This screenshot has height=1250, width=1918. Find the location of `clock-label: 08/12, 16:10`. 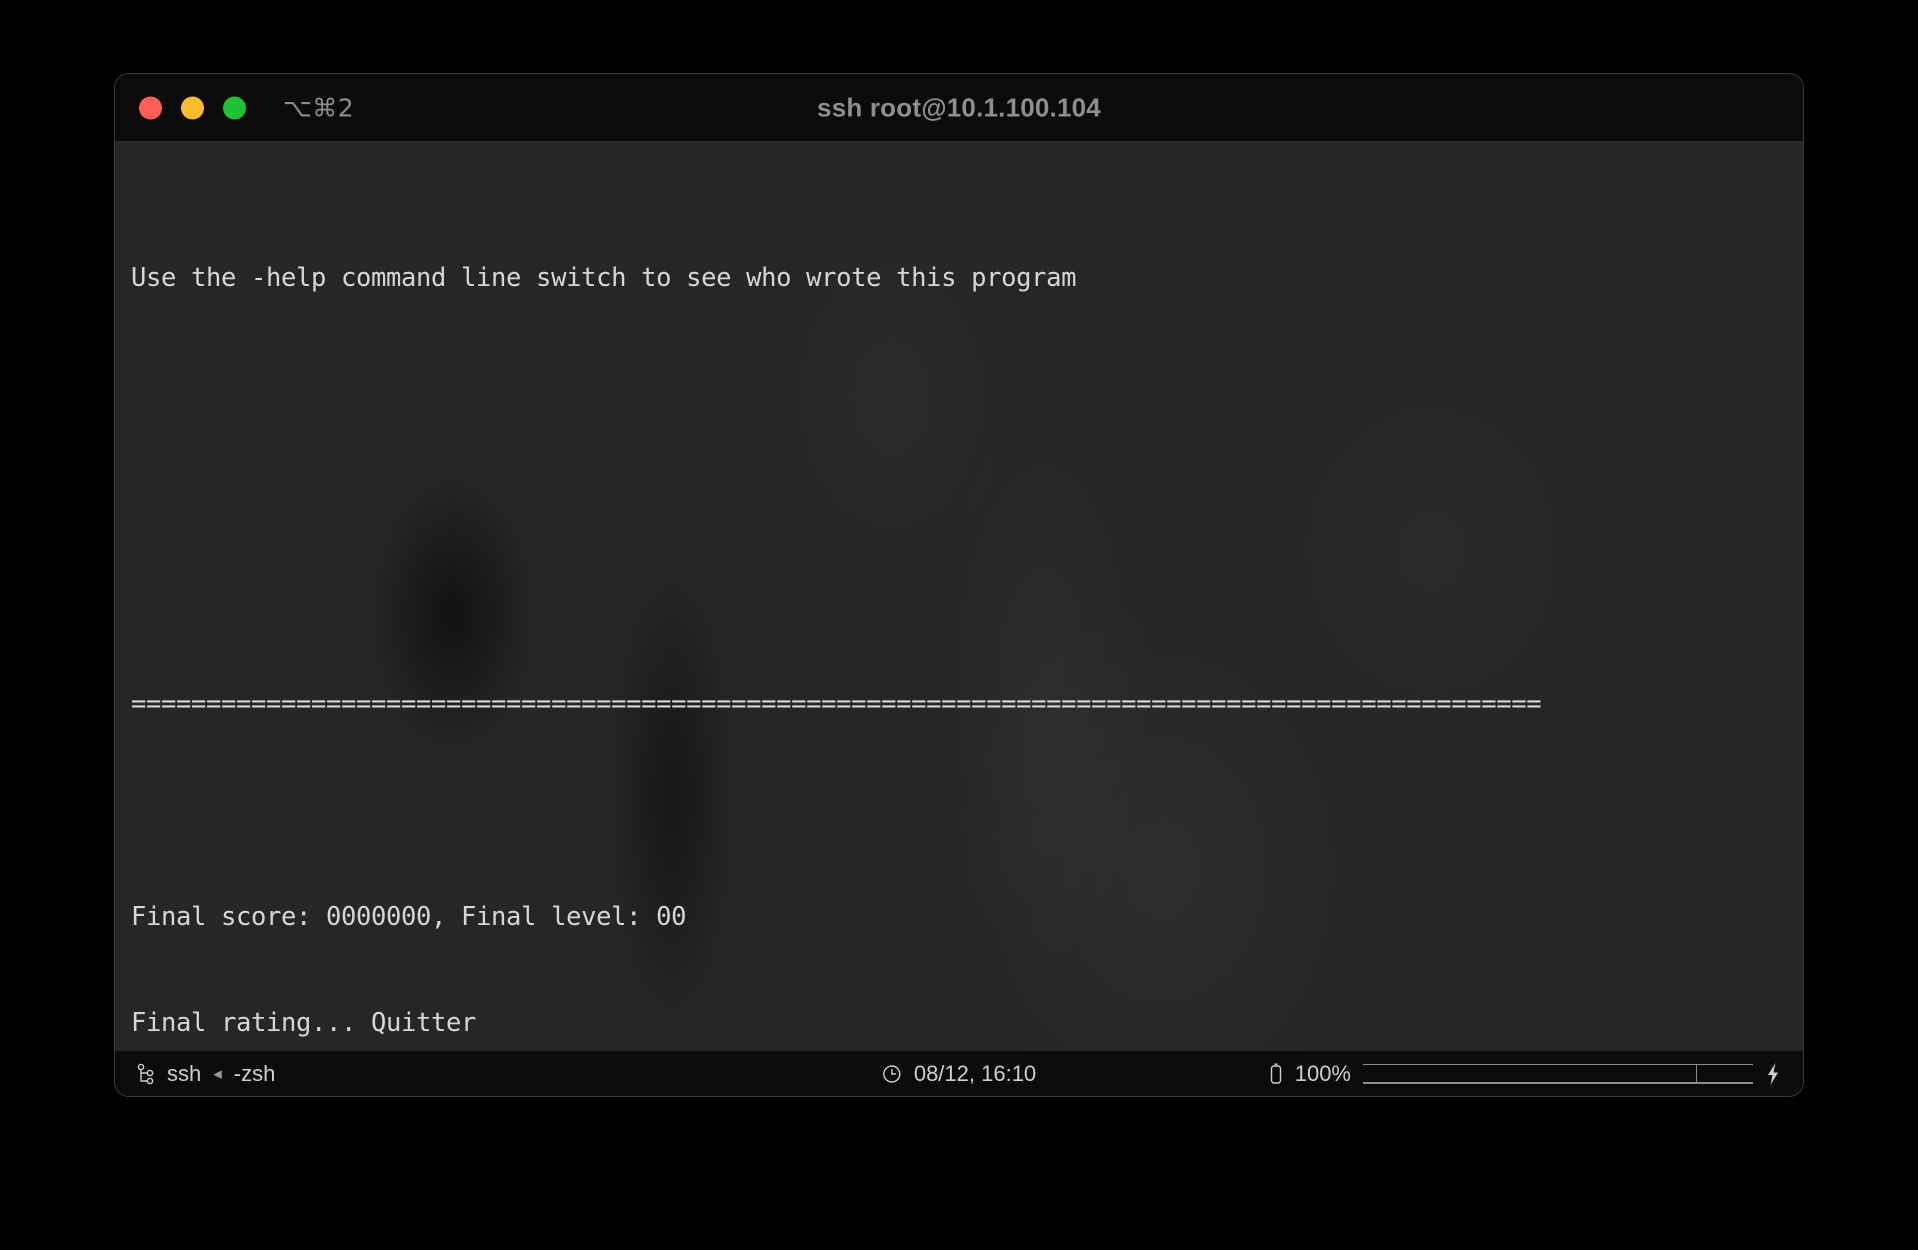

clock-label: 08/12, 16:10 is located at coordinates (975, 1073).